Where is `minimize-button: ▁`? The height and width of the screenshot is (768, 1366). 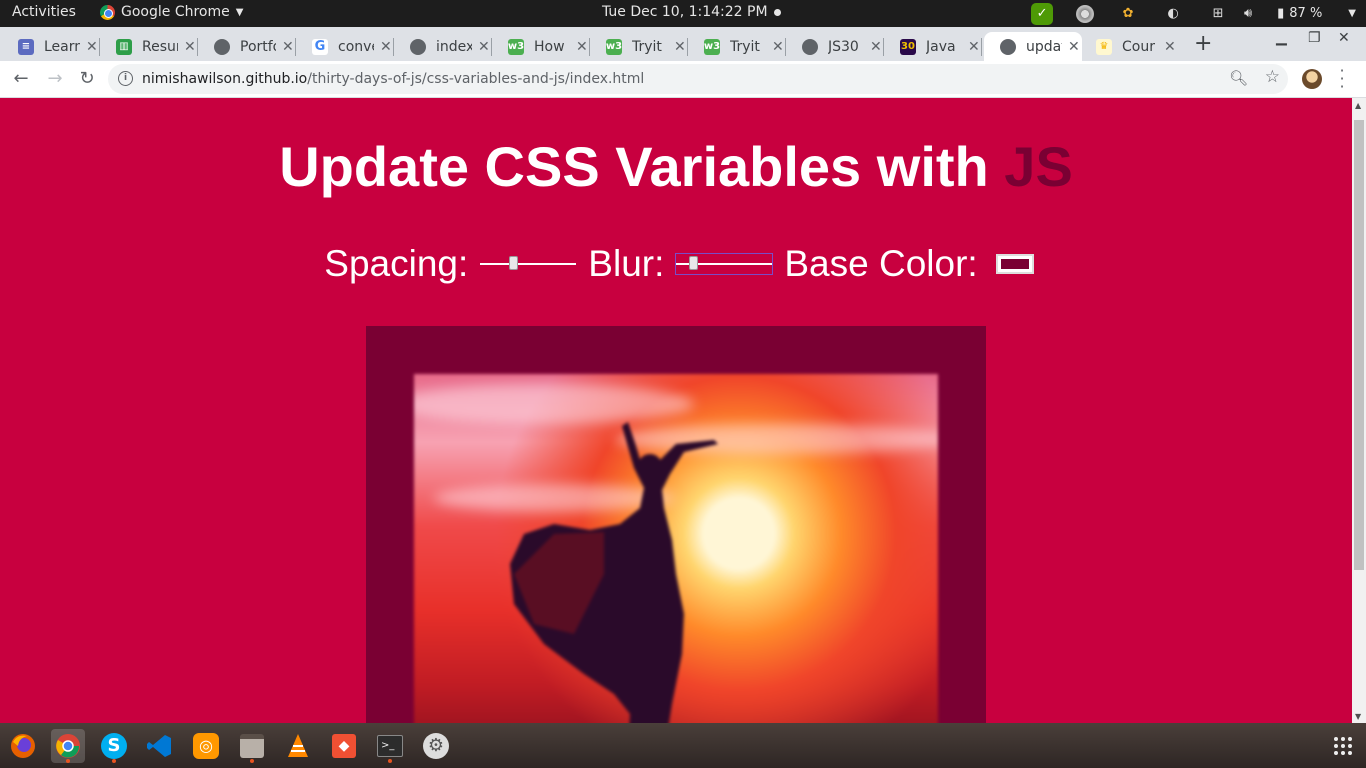 minimize-button: ▁ is located at coordinates (1281, 38).